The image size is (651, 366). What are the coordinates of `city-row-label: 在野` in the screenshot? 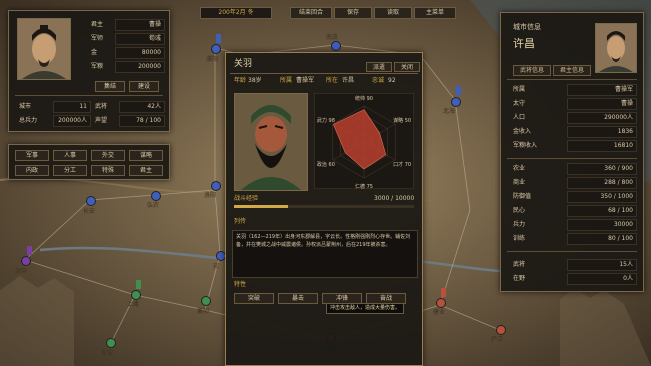 It's located at (519, 278).